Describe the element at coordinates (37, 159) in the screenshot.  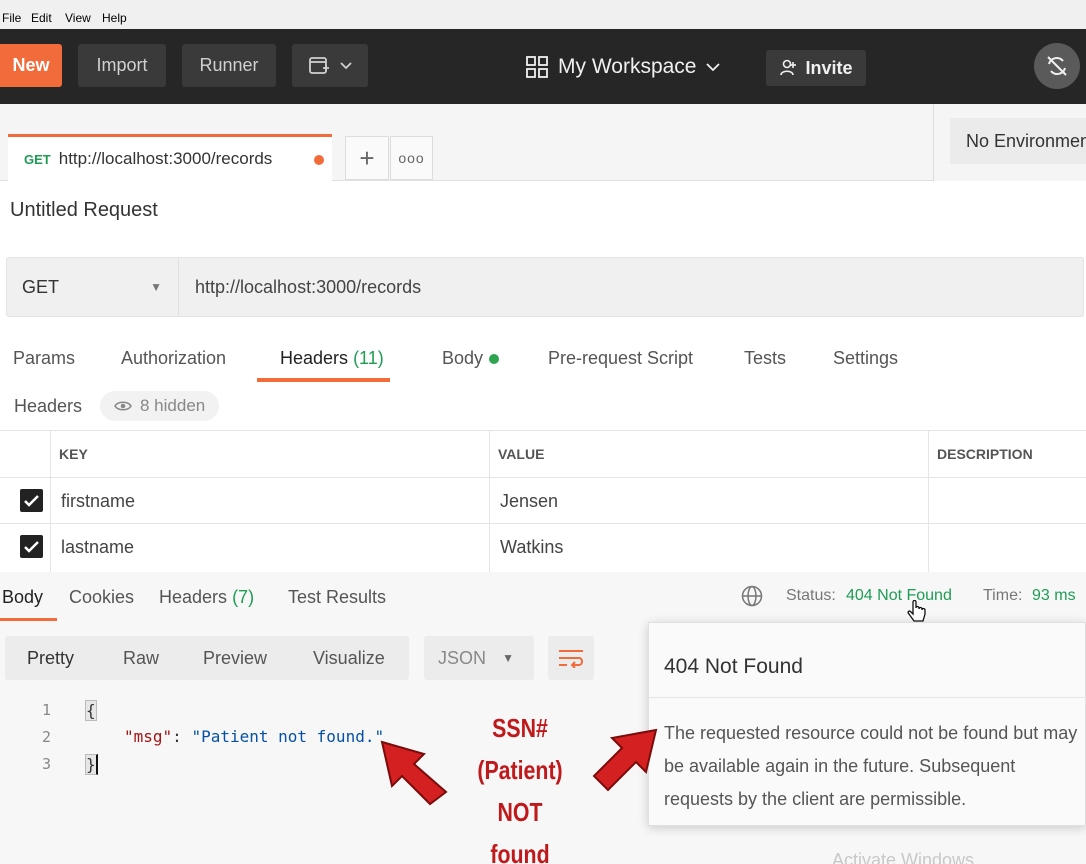
I see `tab-method: GET` at that location.